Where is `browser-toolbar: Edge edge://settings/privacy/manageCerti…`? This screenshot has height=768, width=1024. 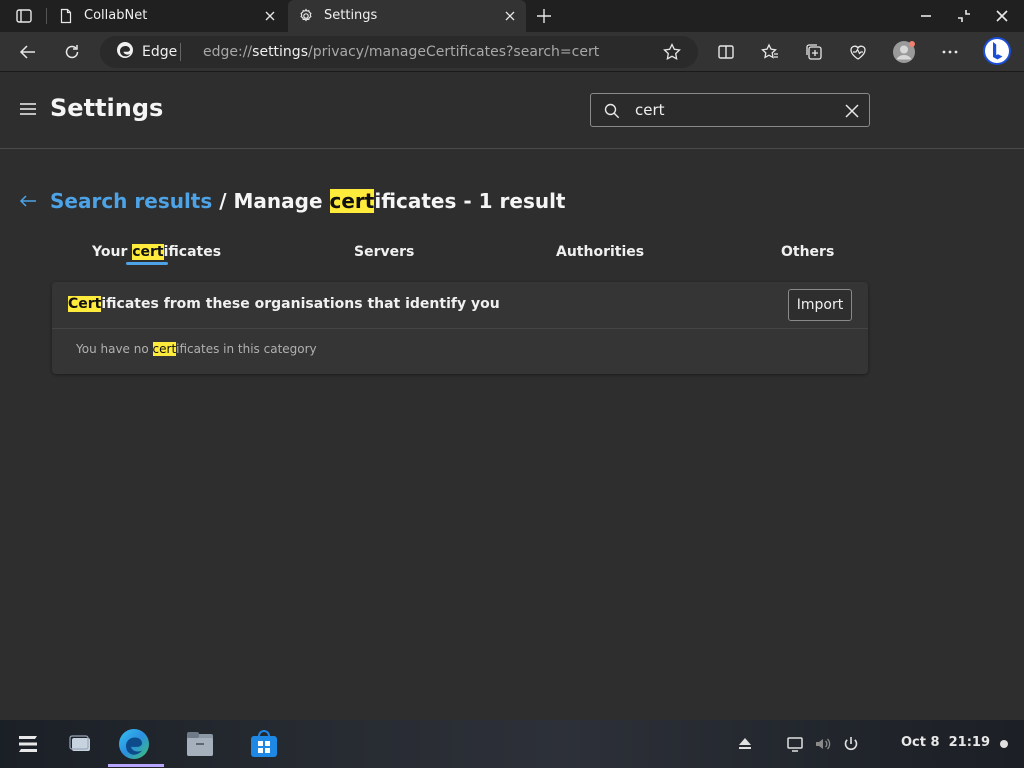
browser-toolbar: Edge edge://settings/privacy/manageCerti… is located at coordinates (512, 52).